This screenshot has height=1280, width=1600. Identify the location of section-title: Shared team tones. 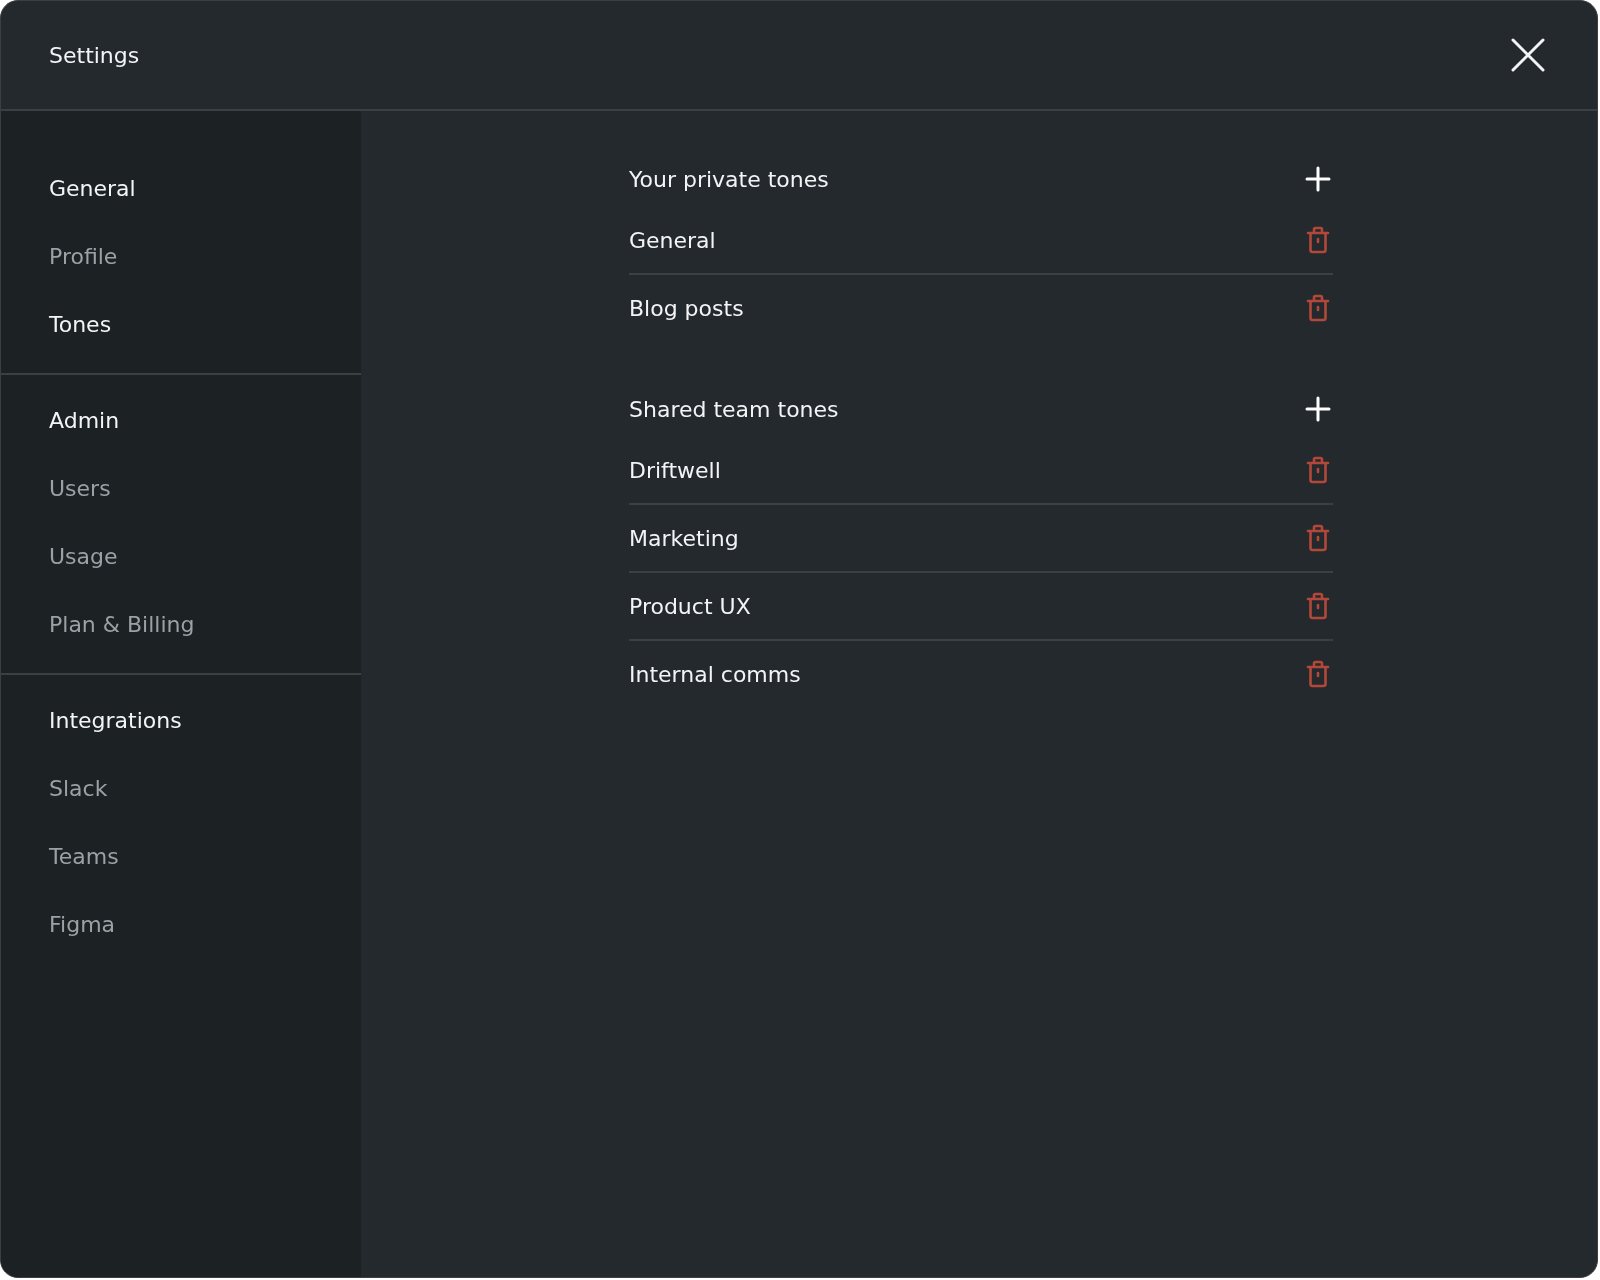
(734, 409).